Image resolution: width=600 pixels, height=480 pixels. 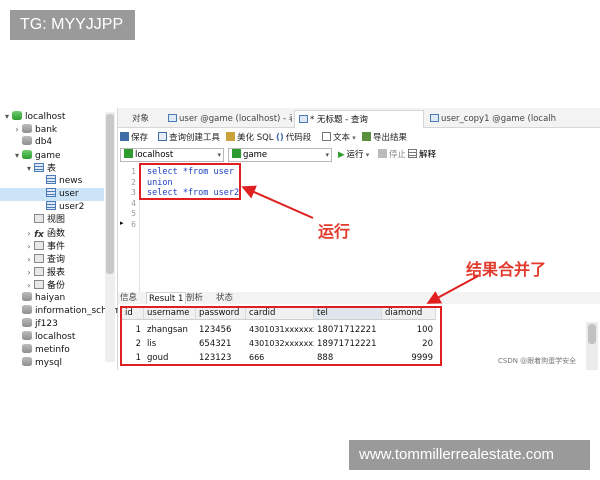 I want to click on tree-item: haiyan, so click(x=52, y=298).